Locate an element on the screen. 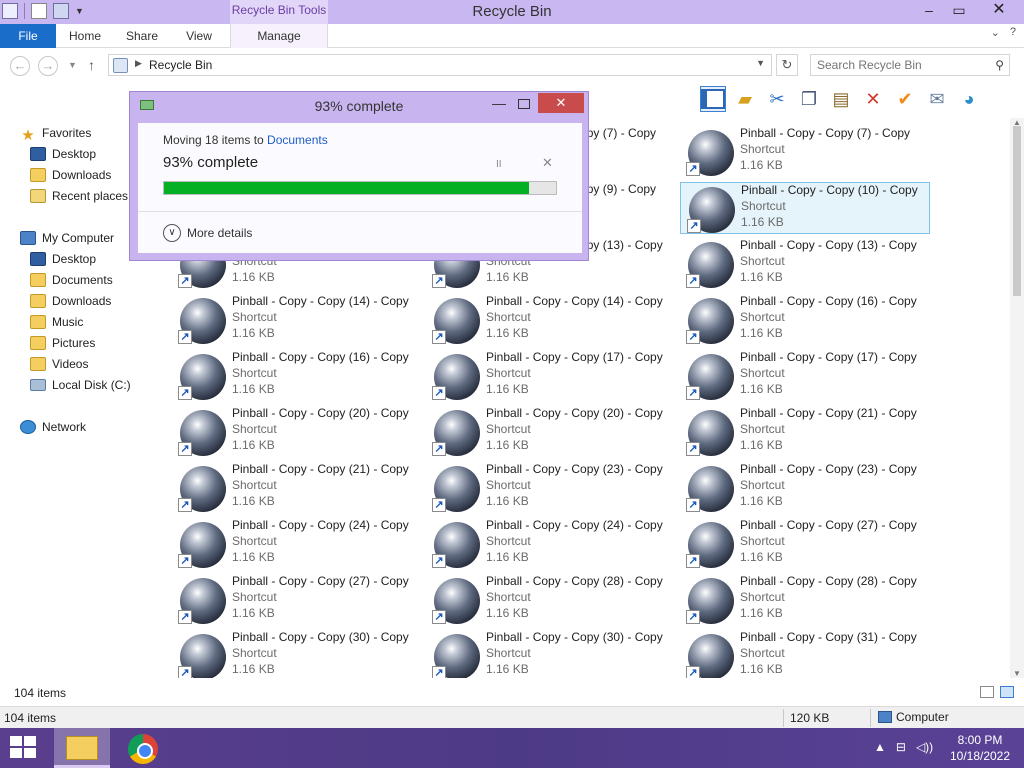  nav-fav-recent: Recent places is located at coordinates (79, 196).